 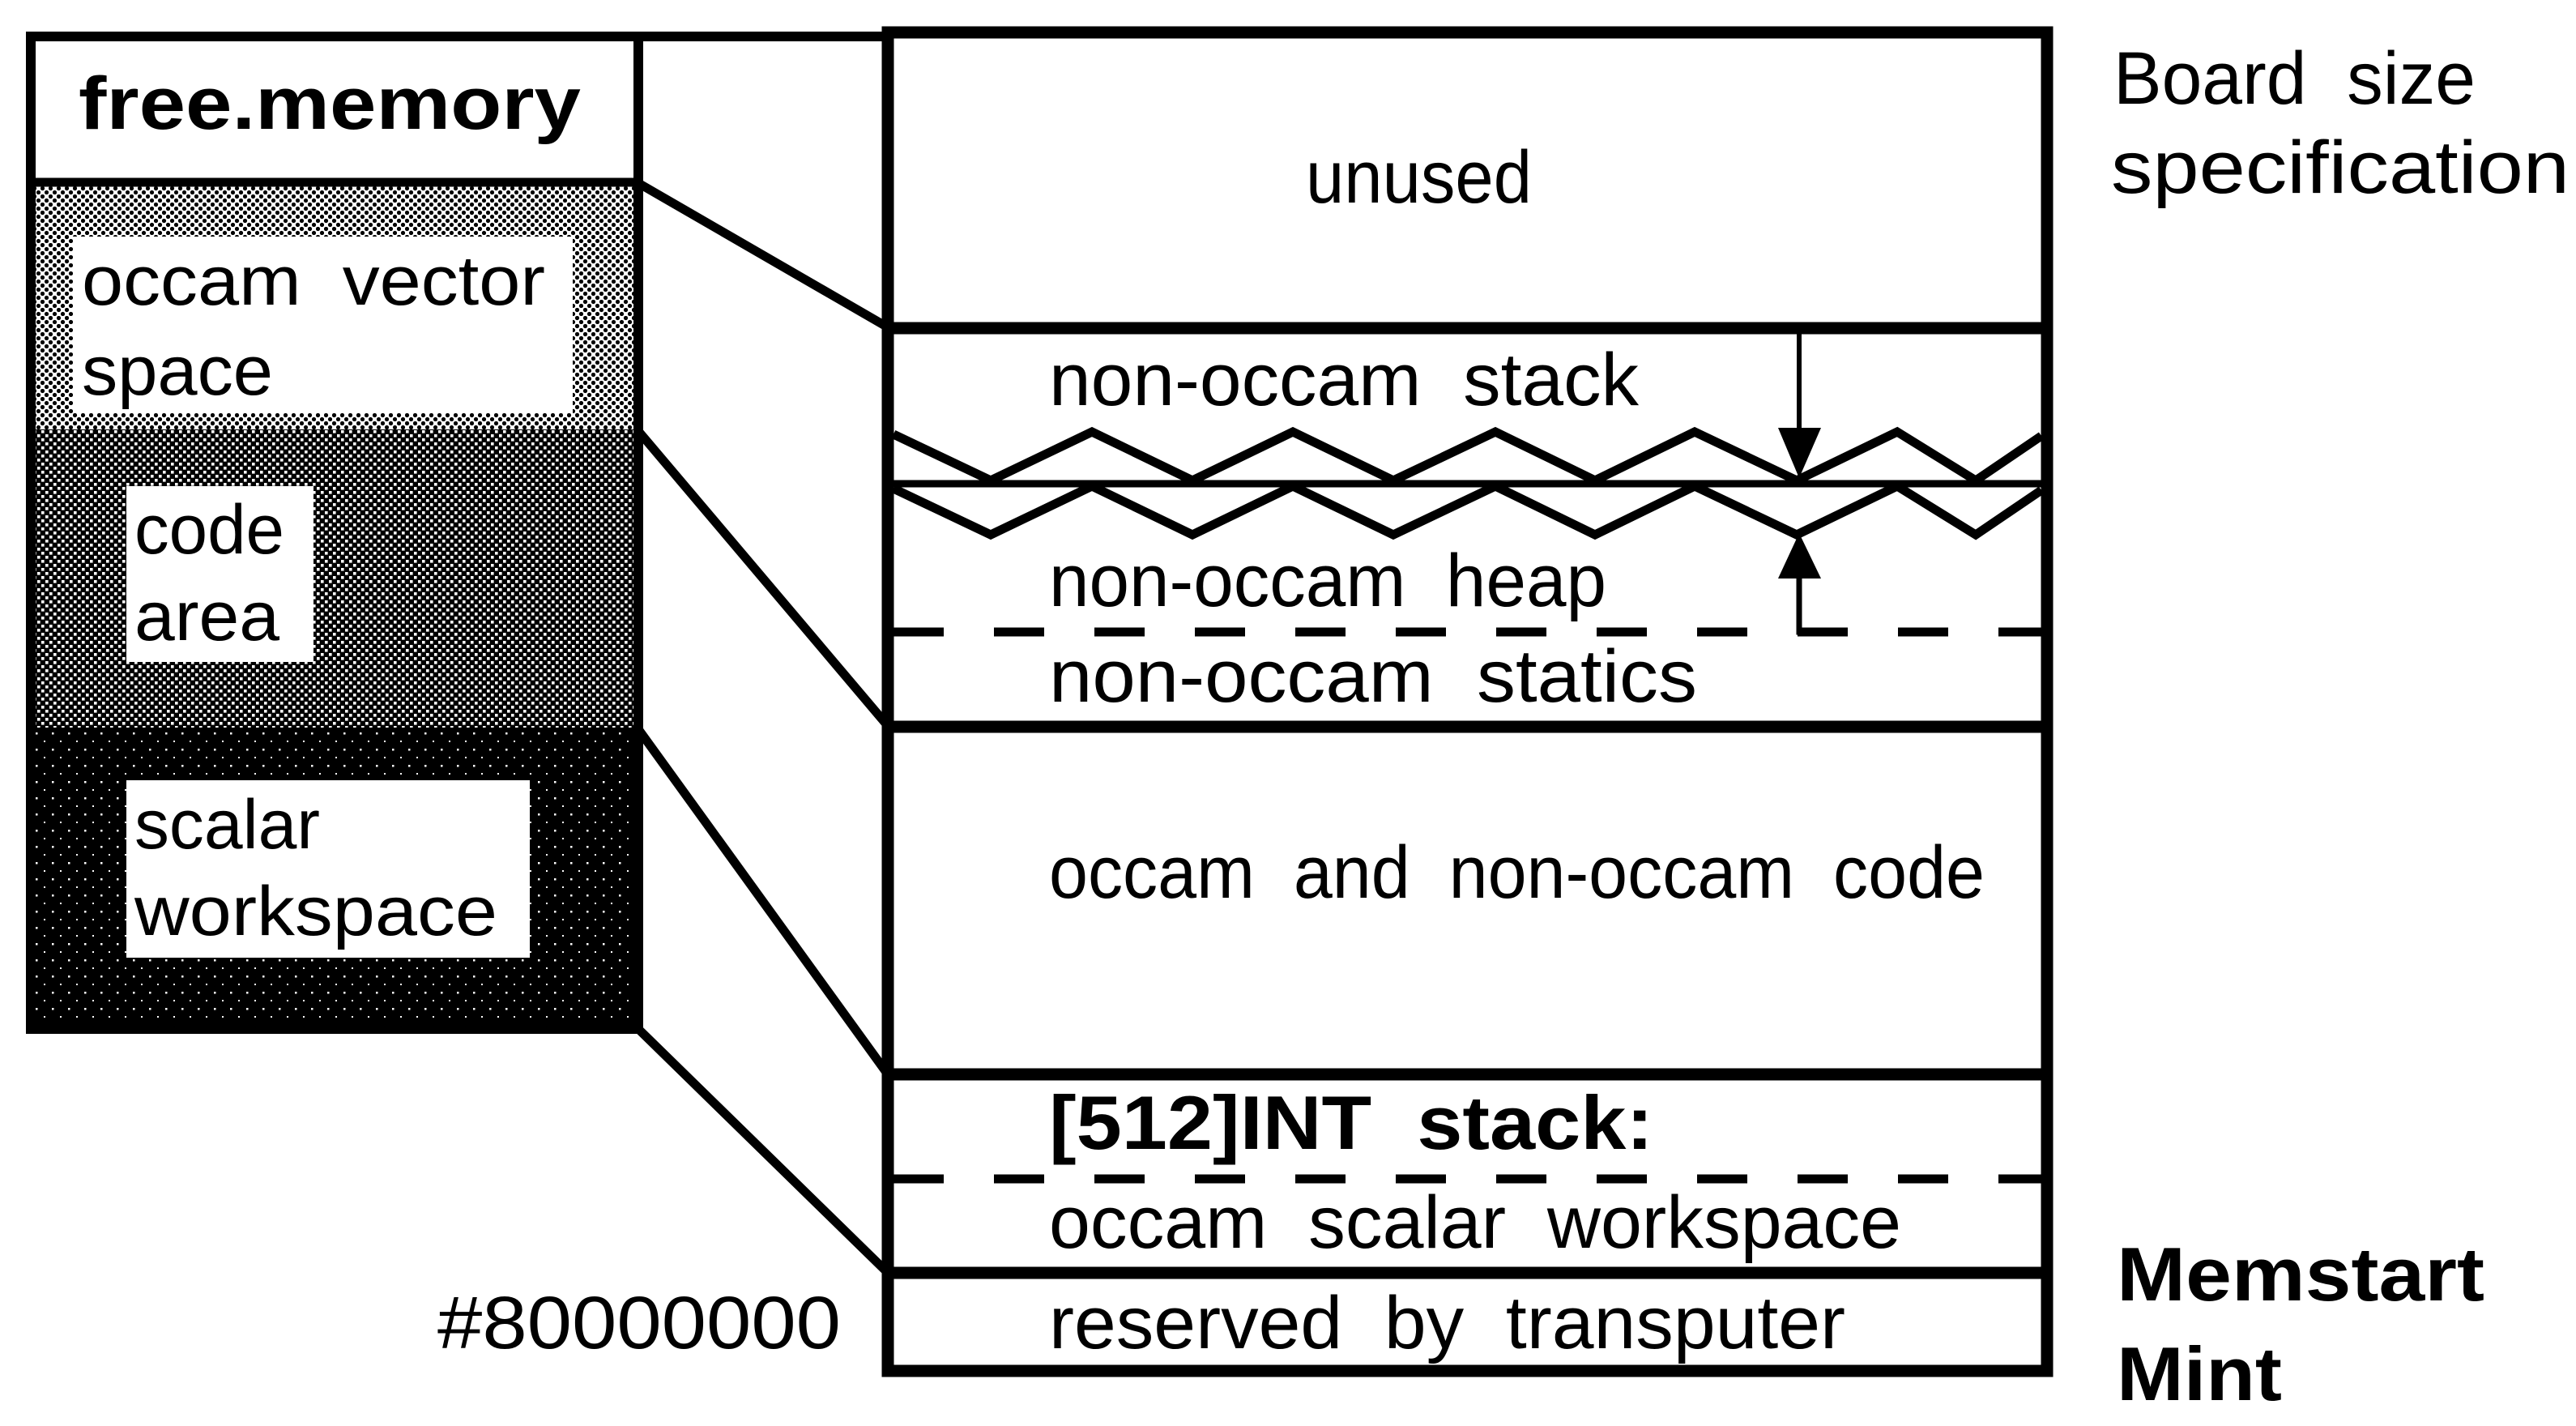 What do you see at coordinates (1468, 510) in the screenshot?
I see `heap-zigzag` at bounding box center [1468, 510].